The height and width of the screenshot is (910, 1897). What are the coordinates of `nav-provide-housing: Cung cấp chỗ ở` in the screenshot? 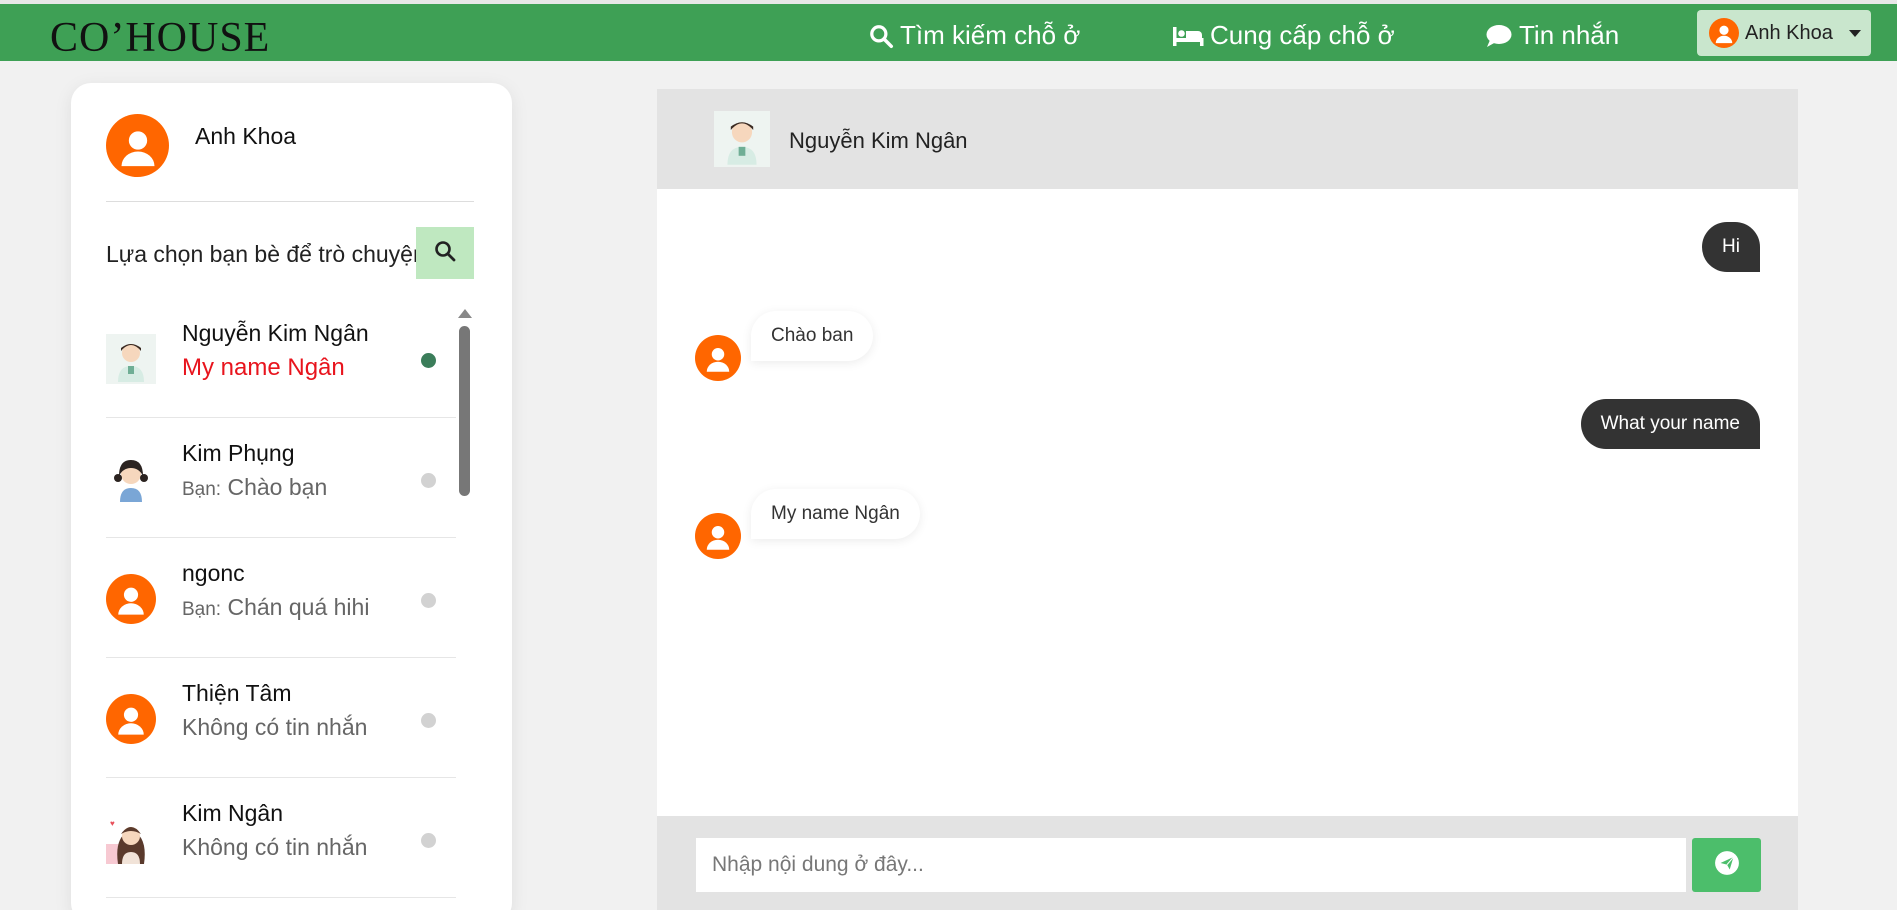 It's located at (1283, 35).